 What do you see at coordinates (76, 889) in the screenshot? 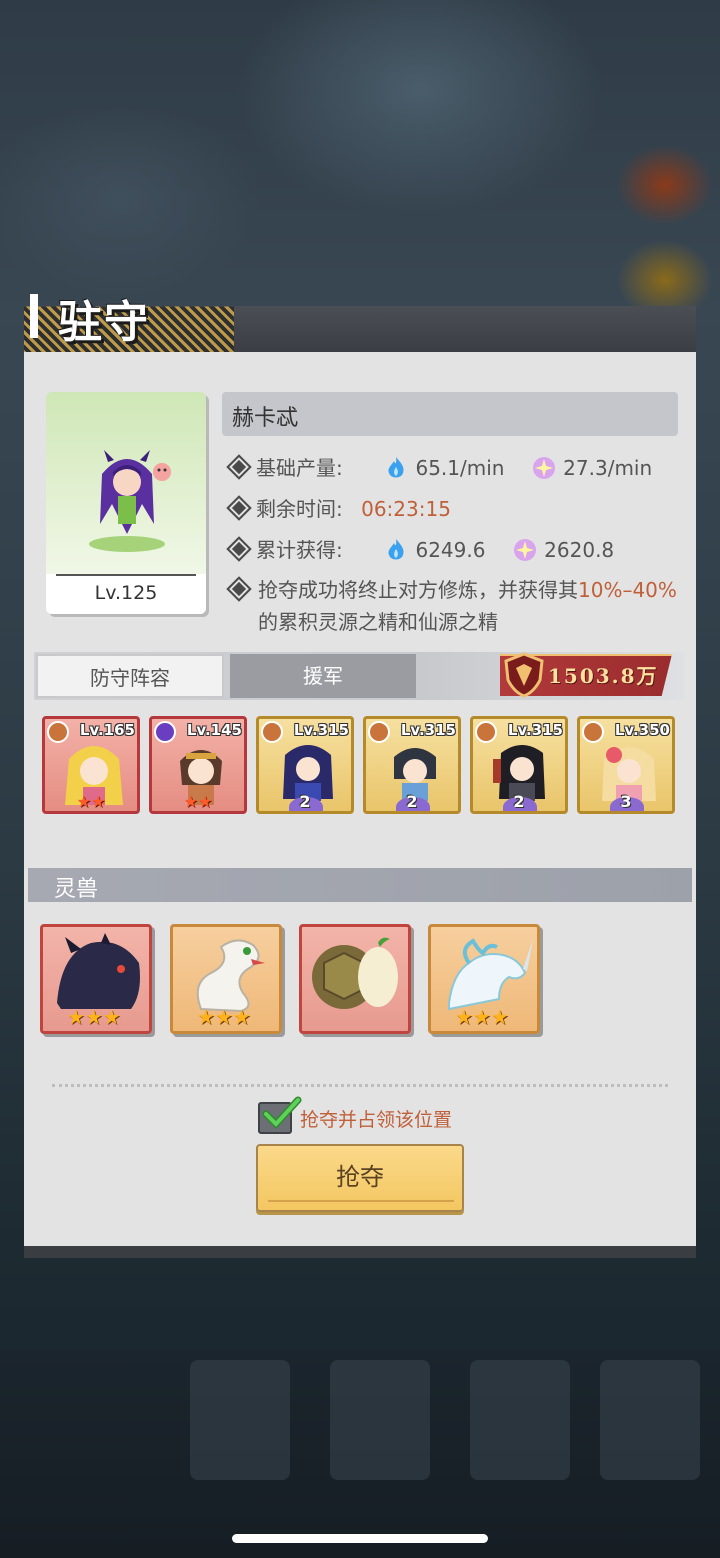
I see `beasts-section-title: 灵兽` at bounding box center [76, 889].